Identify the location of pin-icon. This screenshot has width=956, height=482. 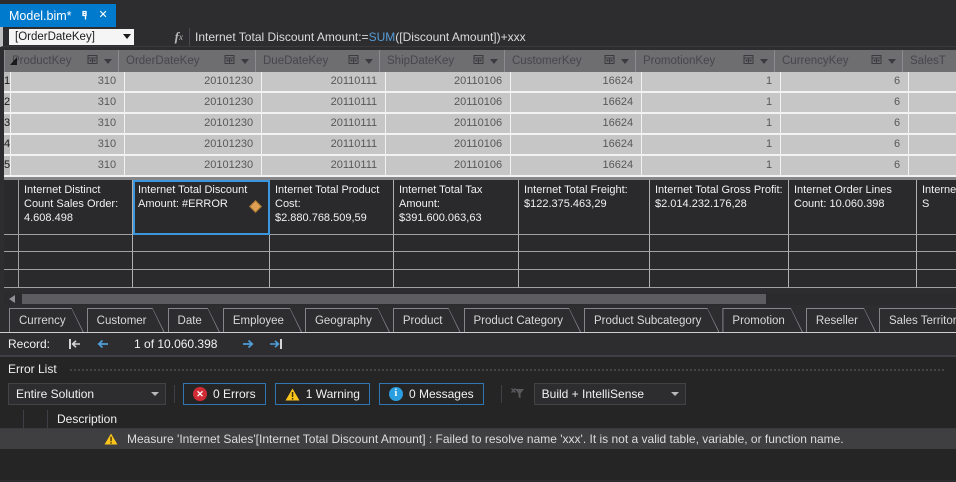
(85, 15).